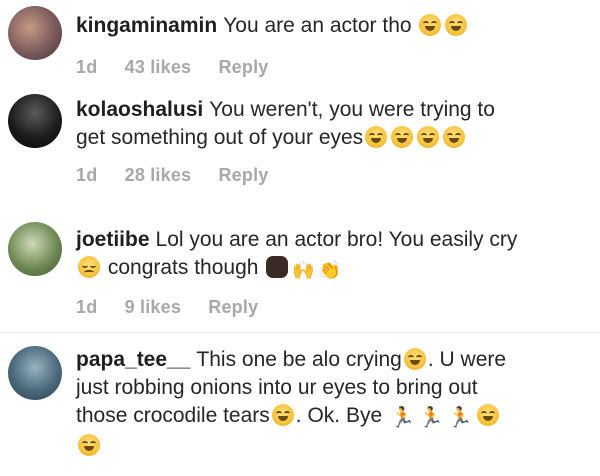 This screenshot has height=476, width=600. Describe the element at coordinates (220, 137) in the screenshot. I see `comment-text: get something out of your eyes` at that location.